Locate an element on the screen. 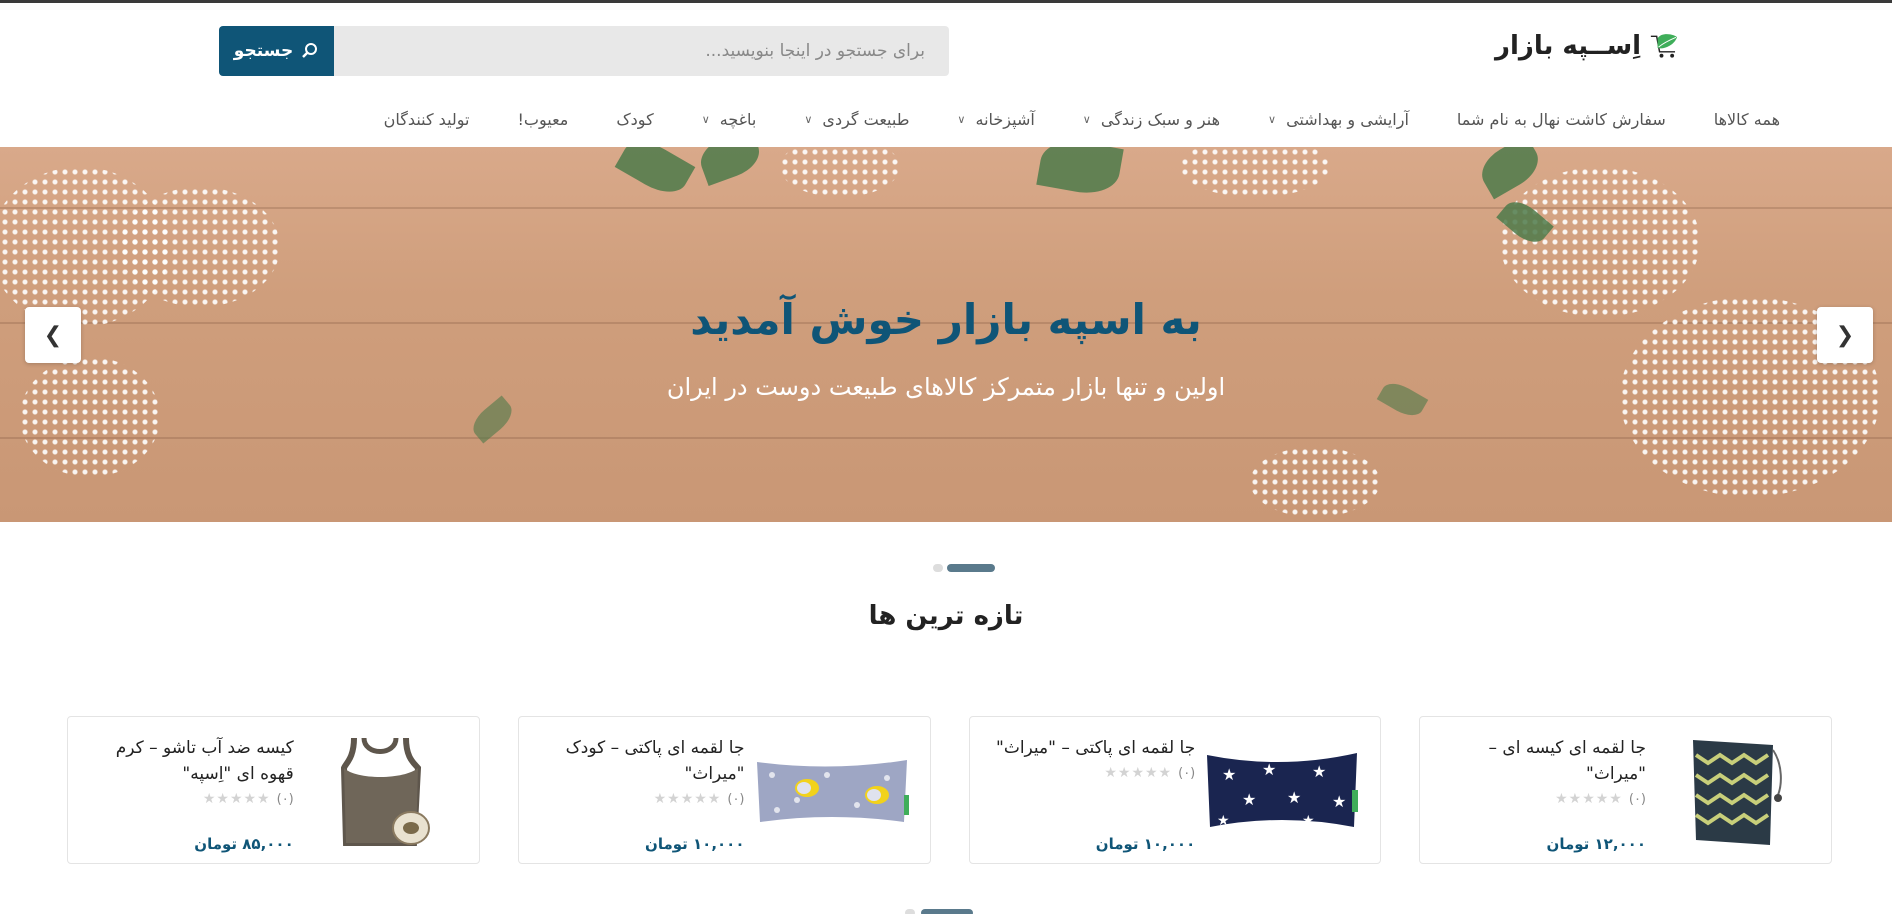 This screenshot has width=1892, height=914. slider-pagination is located at coordinates (964, 568).